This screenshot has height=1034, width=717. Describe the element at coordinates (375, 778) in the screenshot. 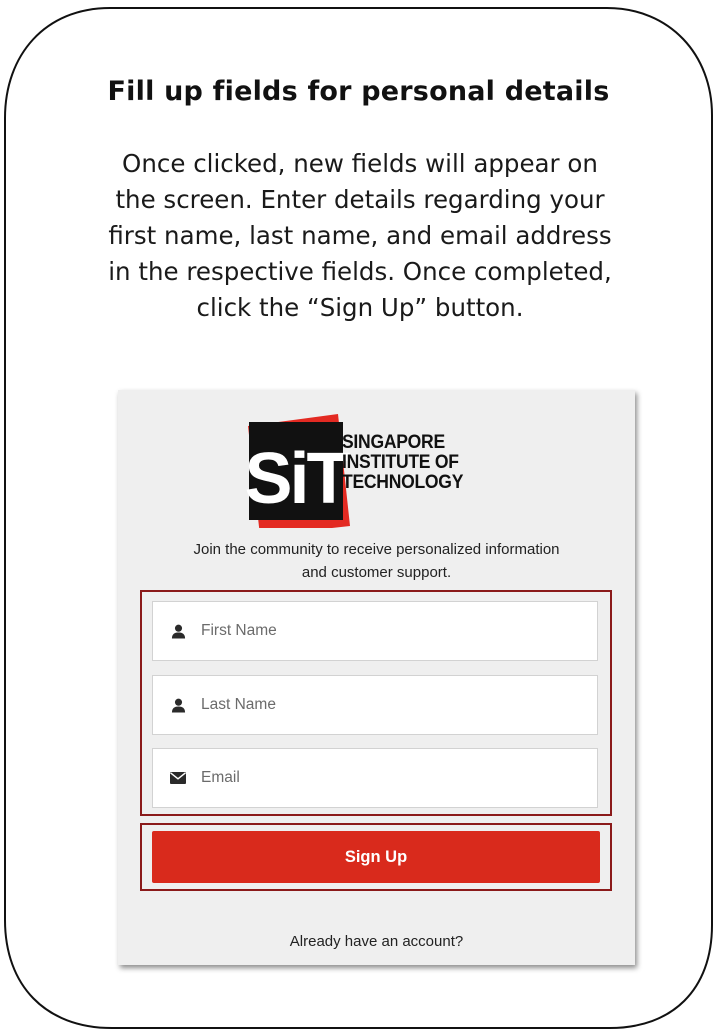

I see `email-field: Email` at that location.